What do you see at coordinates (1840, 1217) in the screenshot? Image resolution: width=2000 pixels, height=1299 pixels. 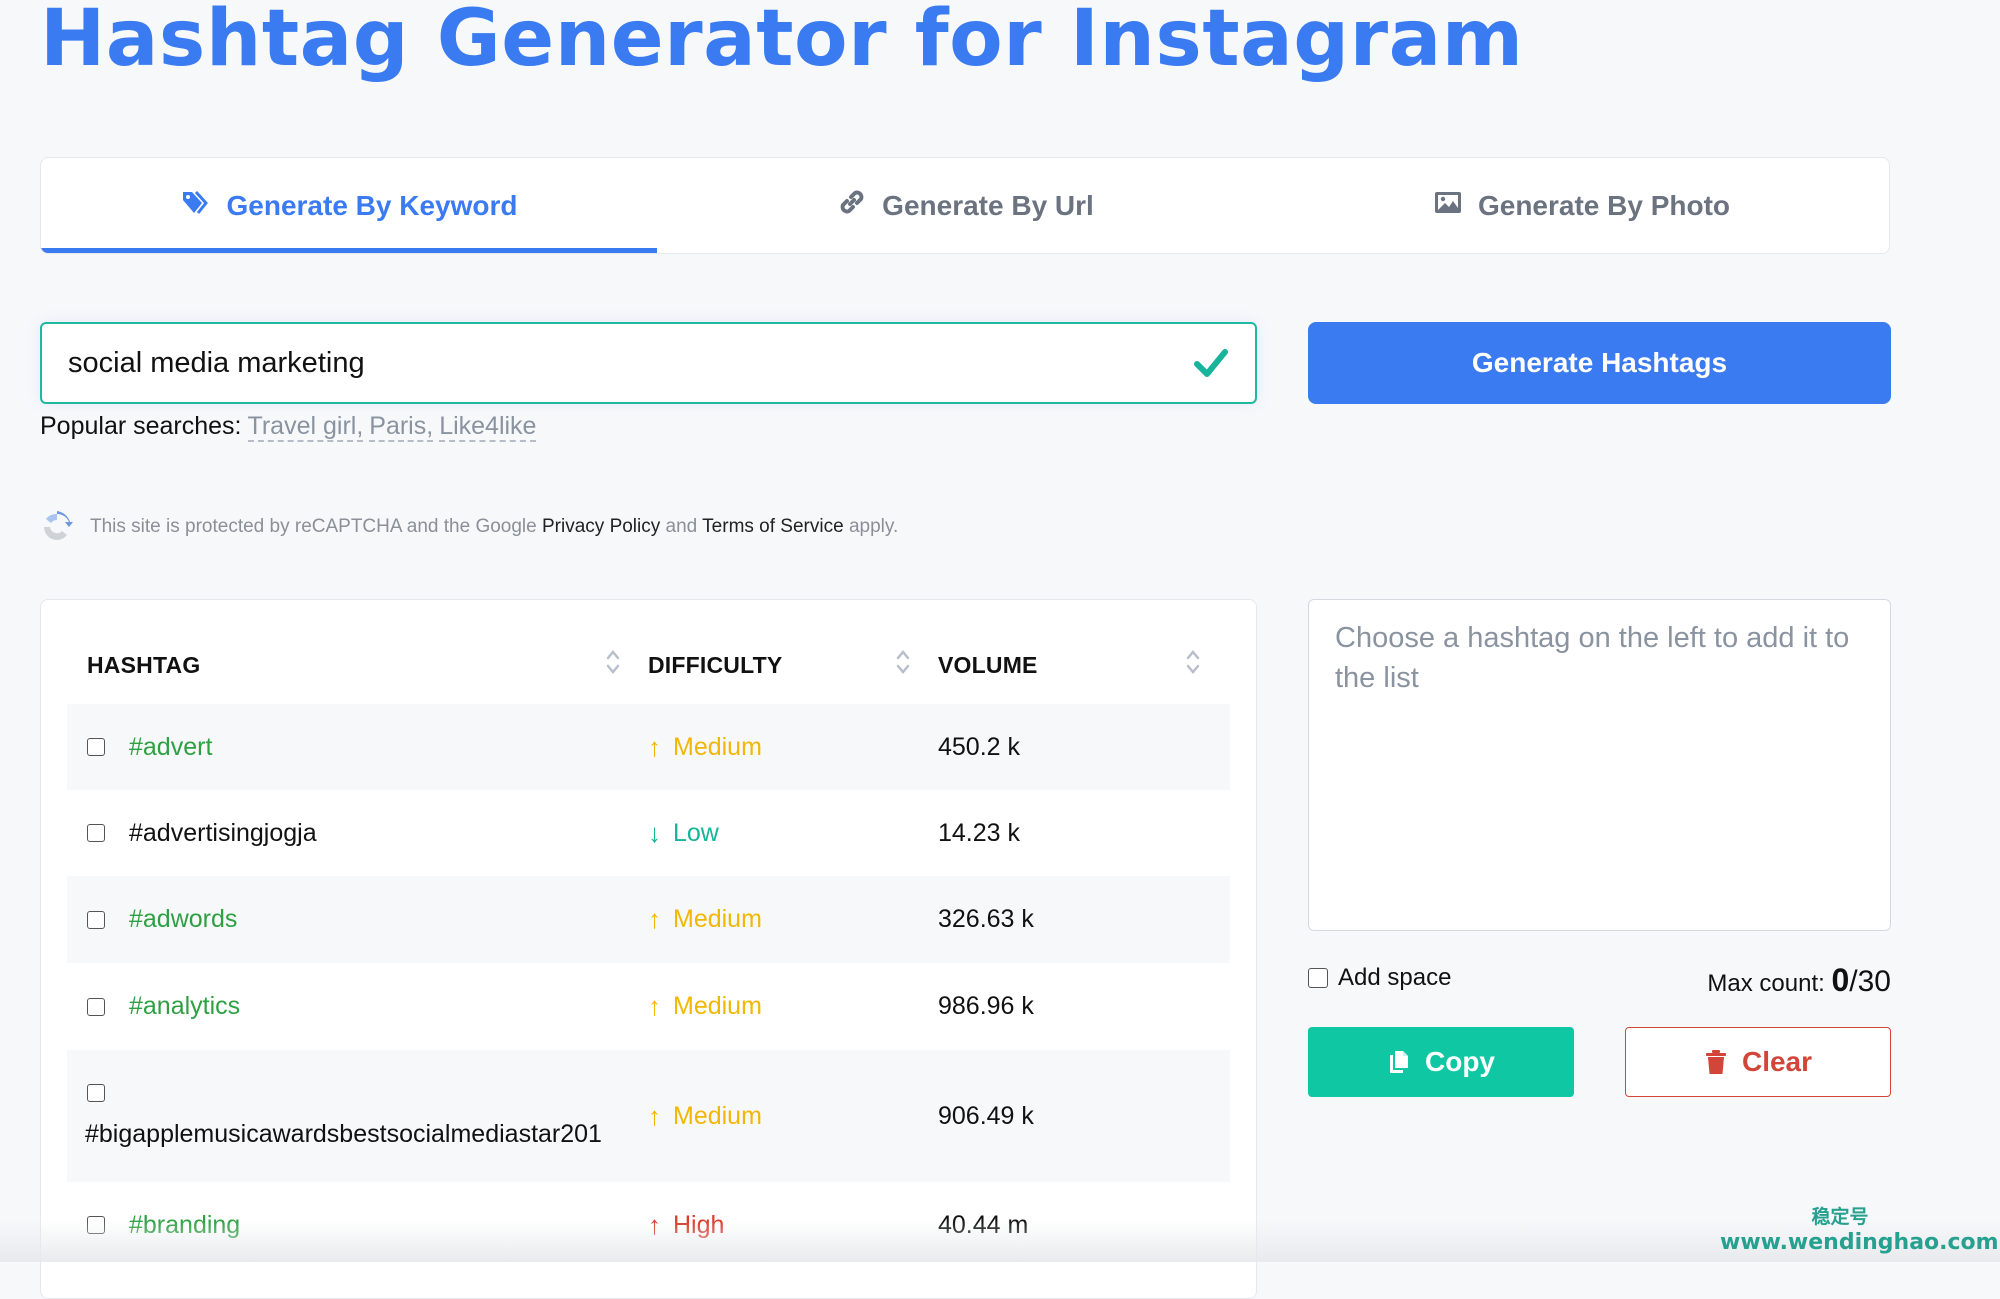 I see `watermark-cn: 稳定号` at bounding box center [1840, 1217].